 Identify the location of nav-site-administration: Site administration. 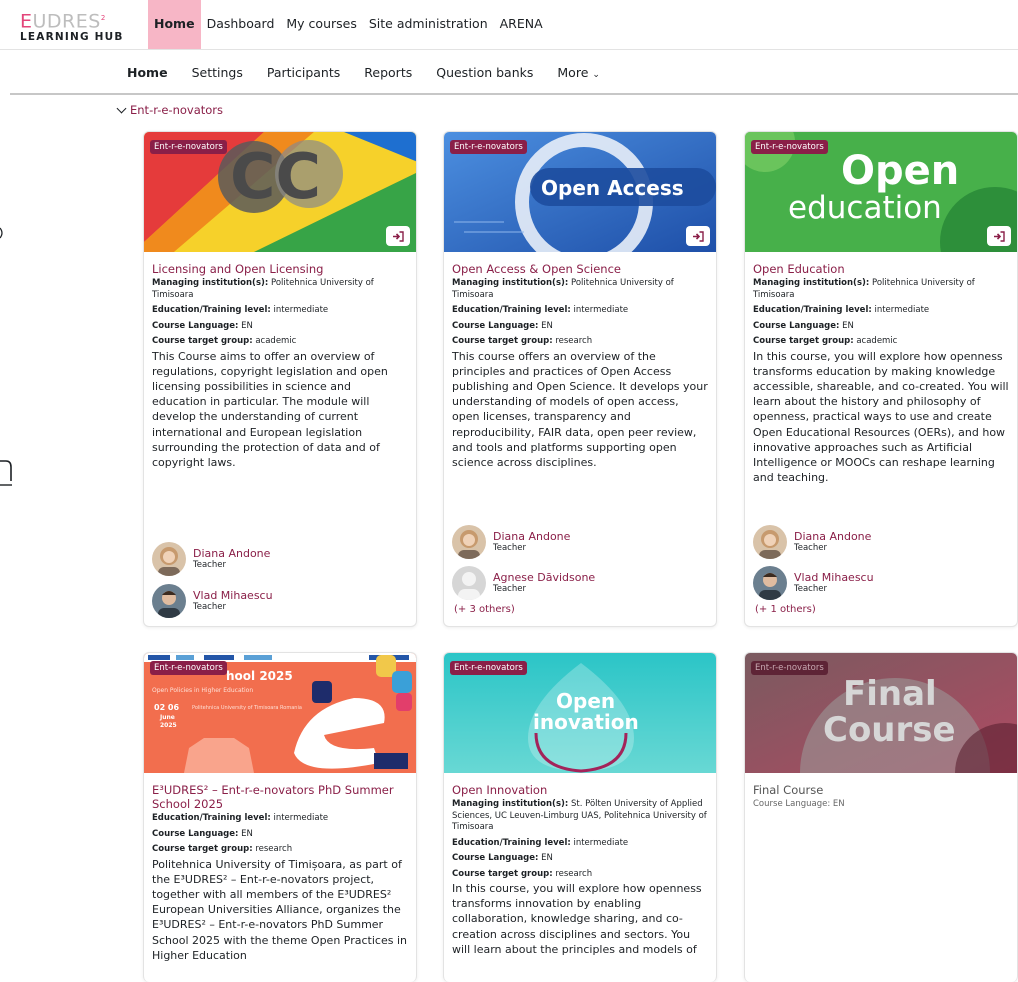
(428, 24).